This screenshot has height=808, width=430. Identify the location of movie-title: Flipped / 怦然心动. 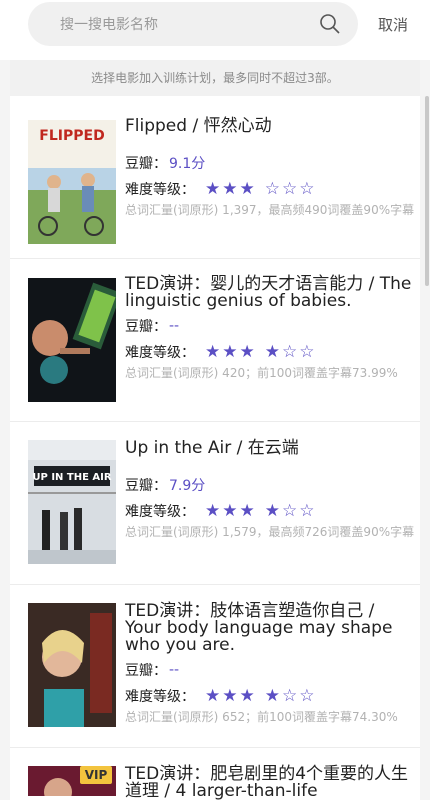
(198, 126).